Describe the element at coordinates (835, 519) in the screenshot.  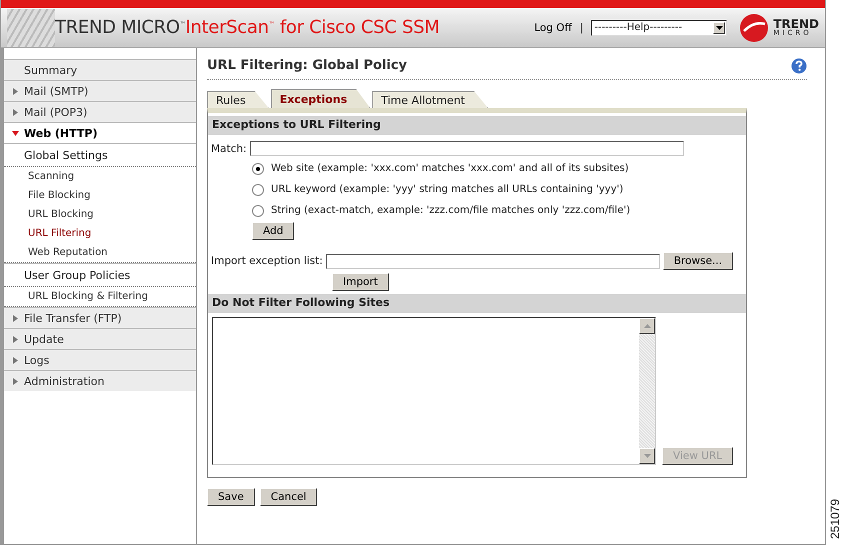
I see `figure-number: 251079` at that location.